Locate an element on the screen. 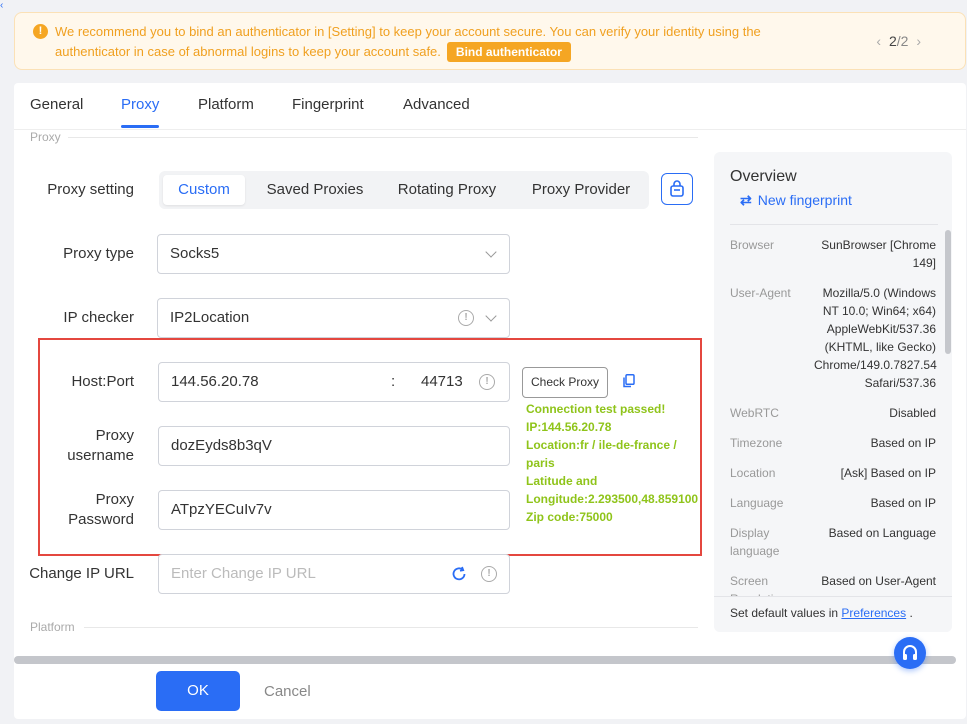 The image size is (967, 724). check-proxy-button: Check Proxy is located at coordinates (565, 382).